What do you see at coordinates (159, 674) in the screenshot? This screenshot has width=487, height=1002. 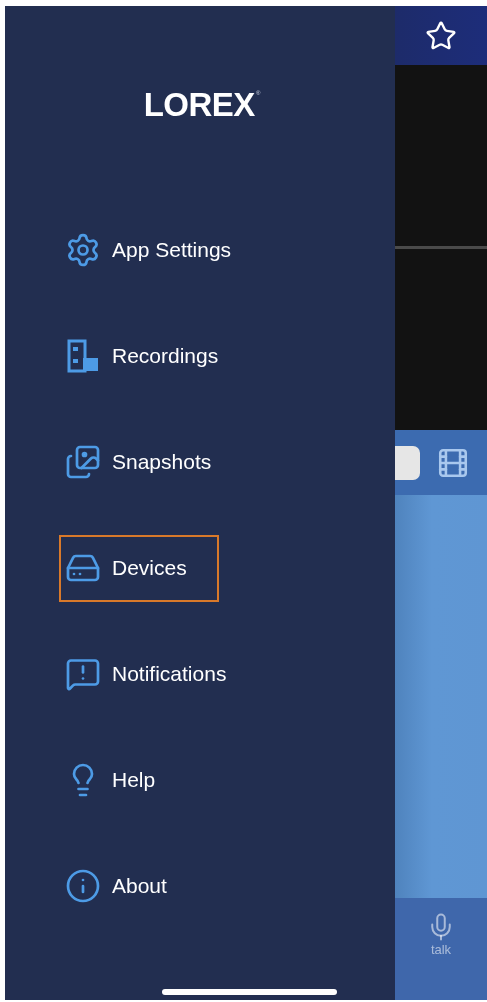 I see `menu-item: Notifications` at bounding box center [159, 674].